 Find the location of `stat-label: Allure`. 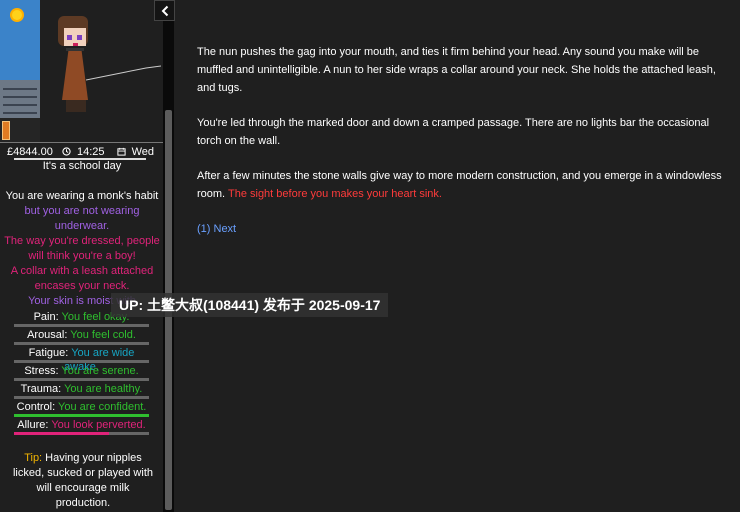

stat-label: Allure is located at coordinates (31, 425).